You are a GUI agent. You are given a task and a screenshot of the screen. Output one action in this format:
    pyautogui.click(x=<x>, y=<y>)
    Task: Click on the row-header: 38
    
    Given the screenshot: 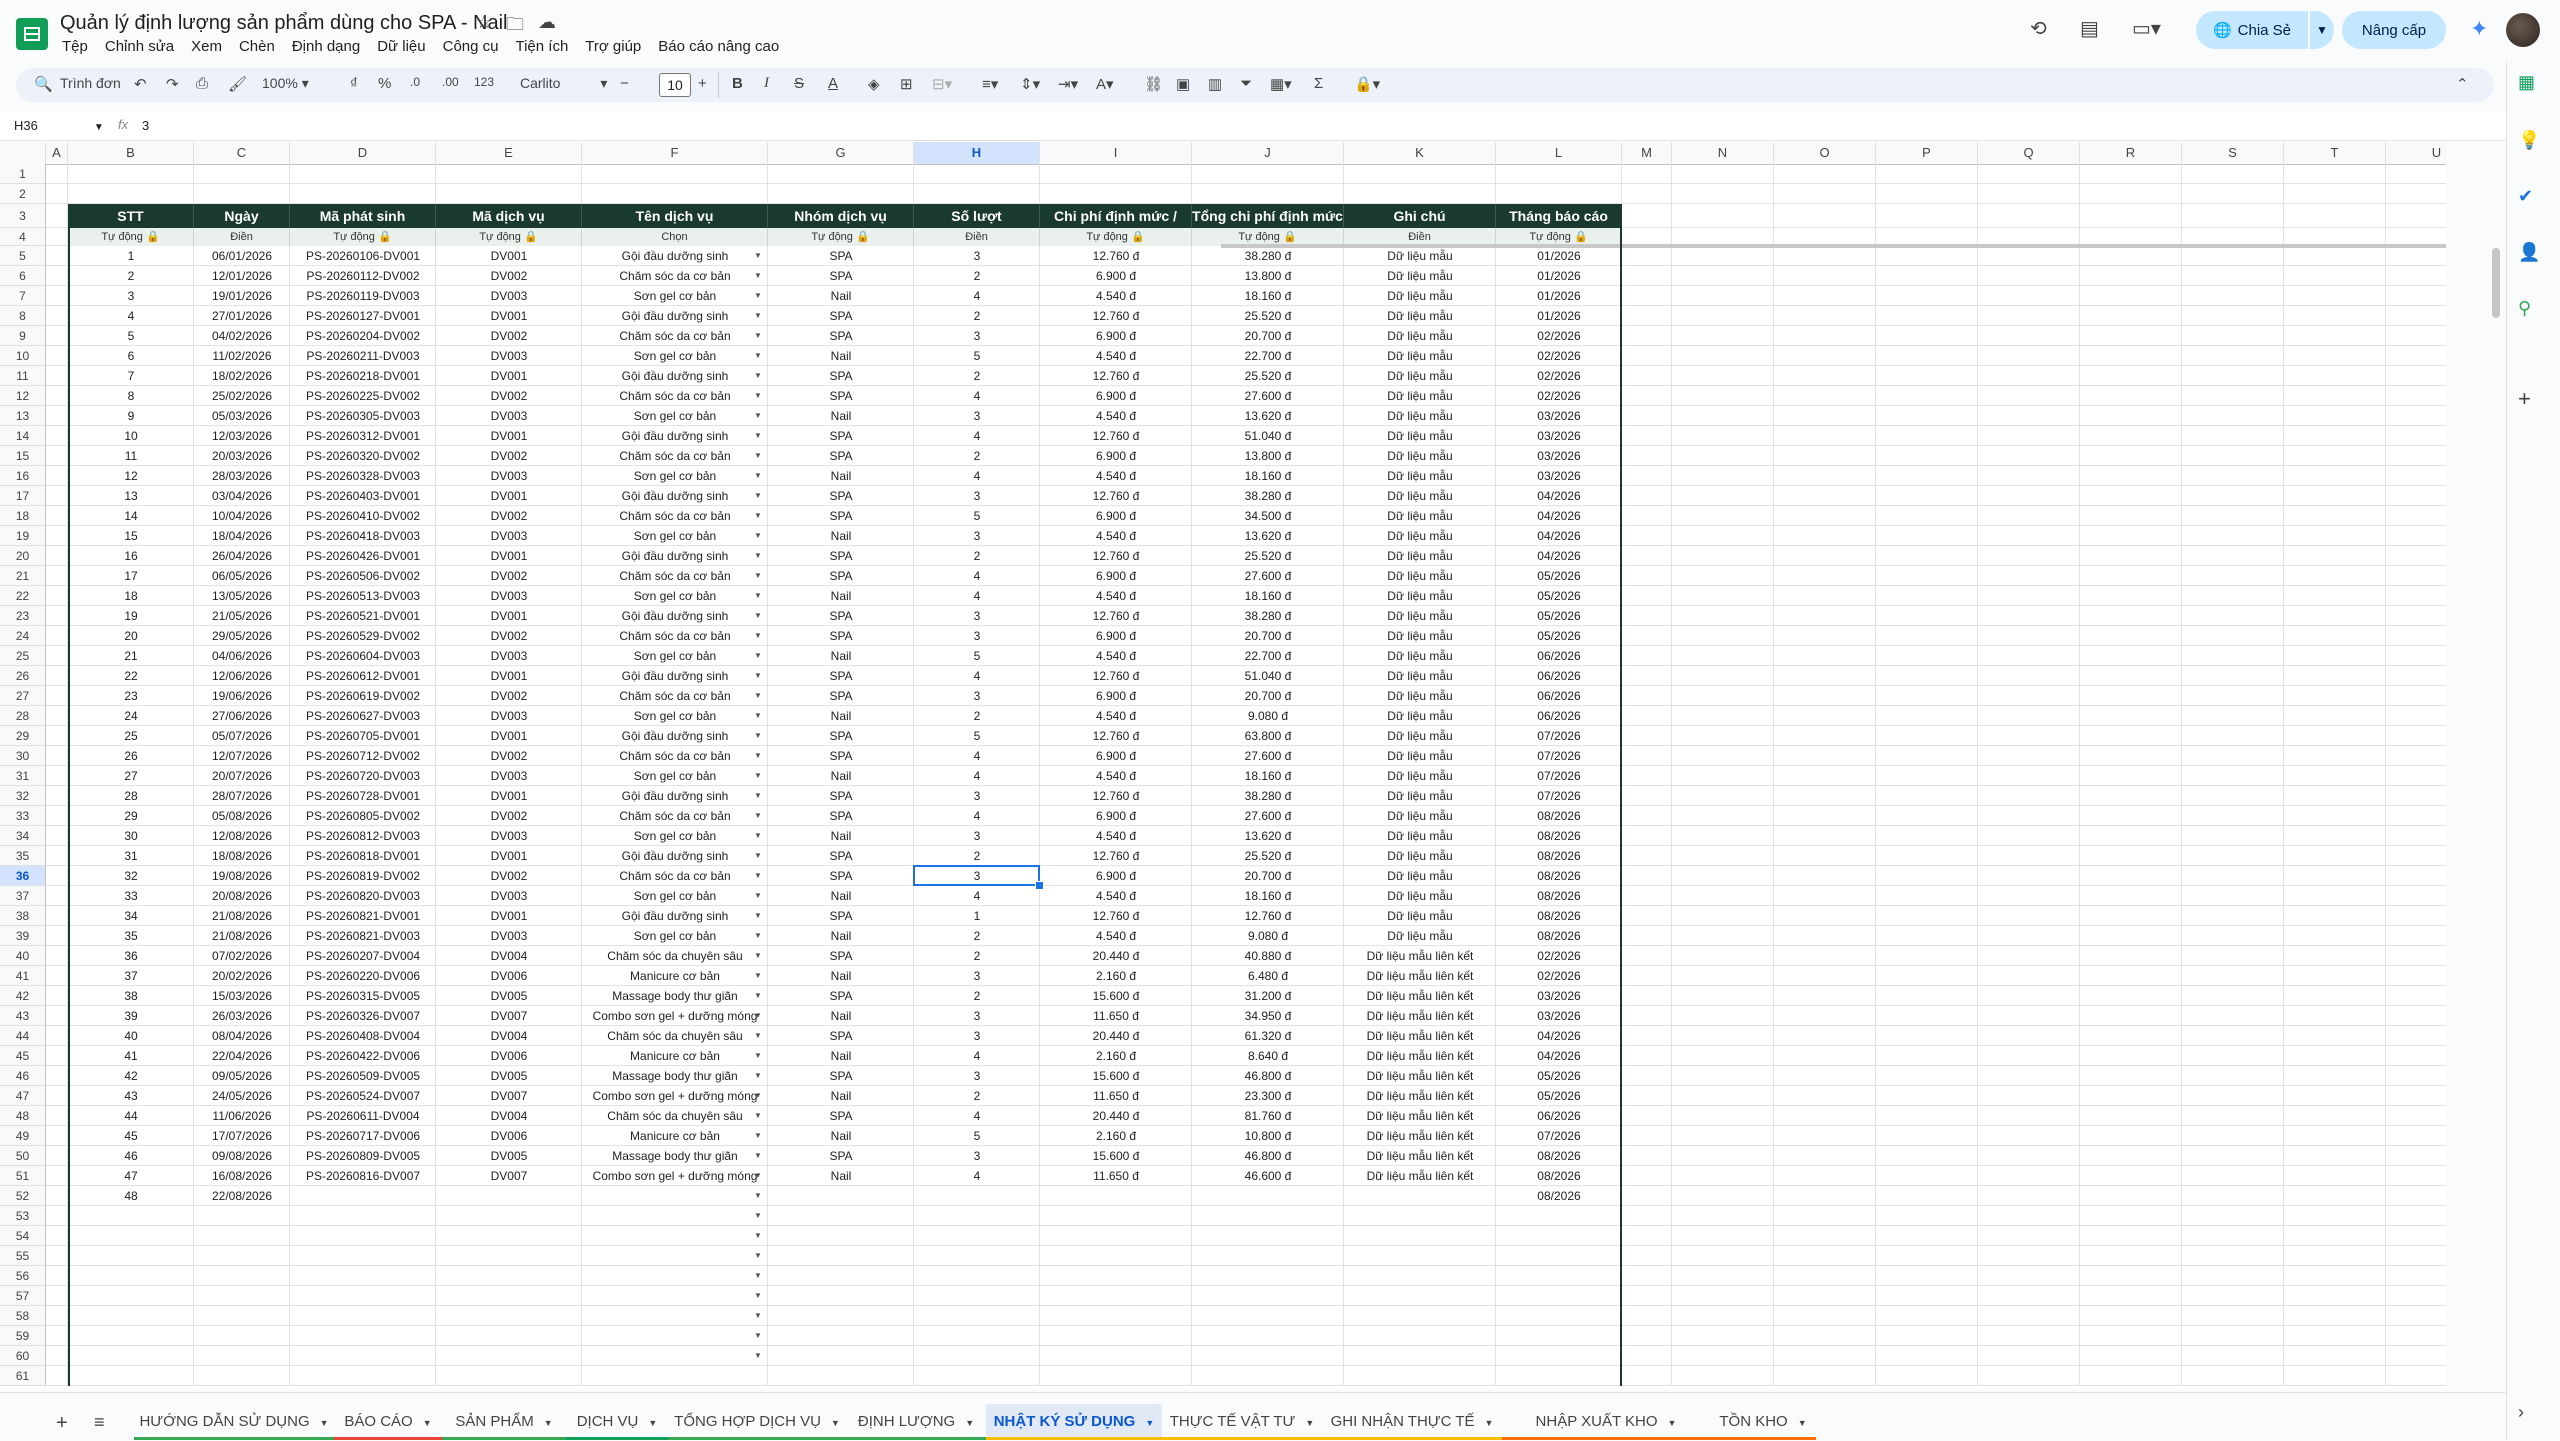 What is the action you would take?
    pyautogui.click(x=23, y=916)
    